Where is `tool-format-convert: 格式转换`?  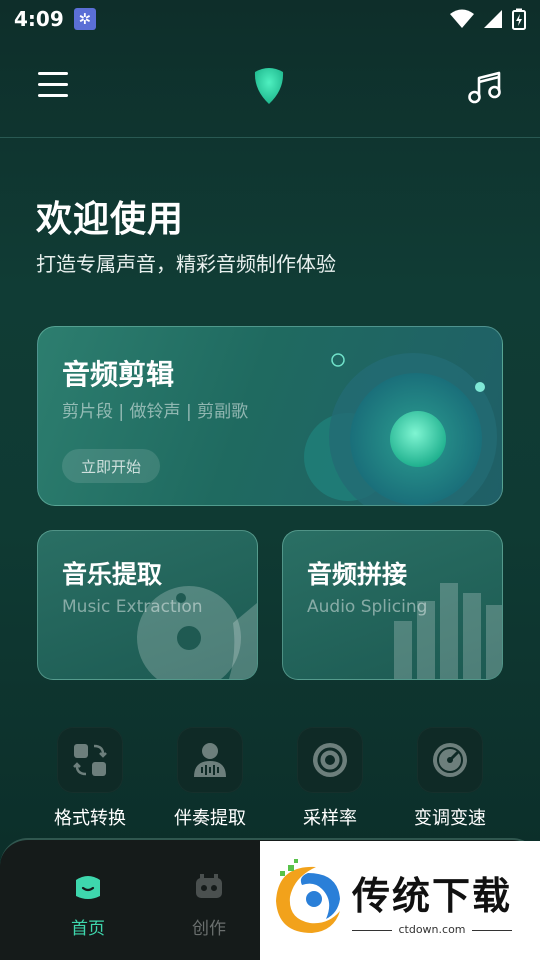
tool-format-convert: 格式转换 is located at coordinates (90, 778).